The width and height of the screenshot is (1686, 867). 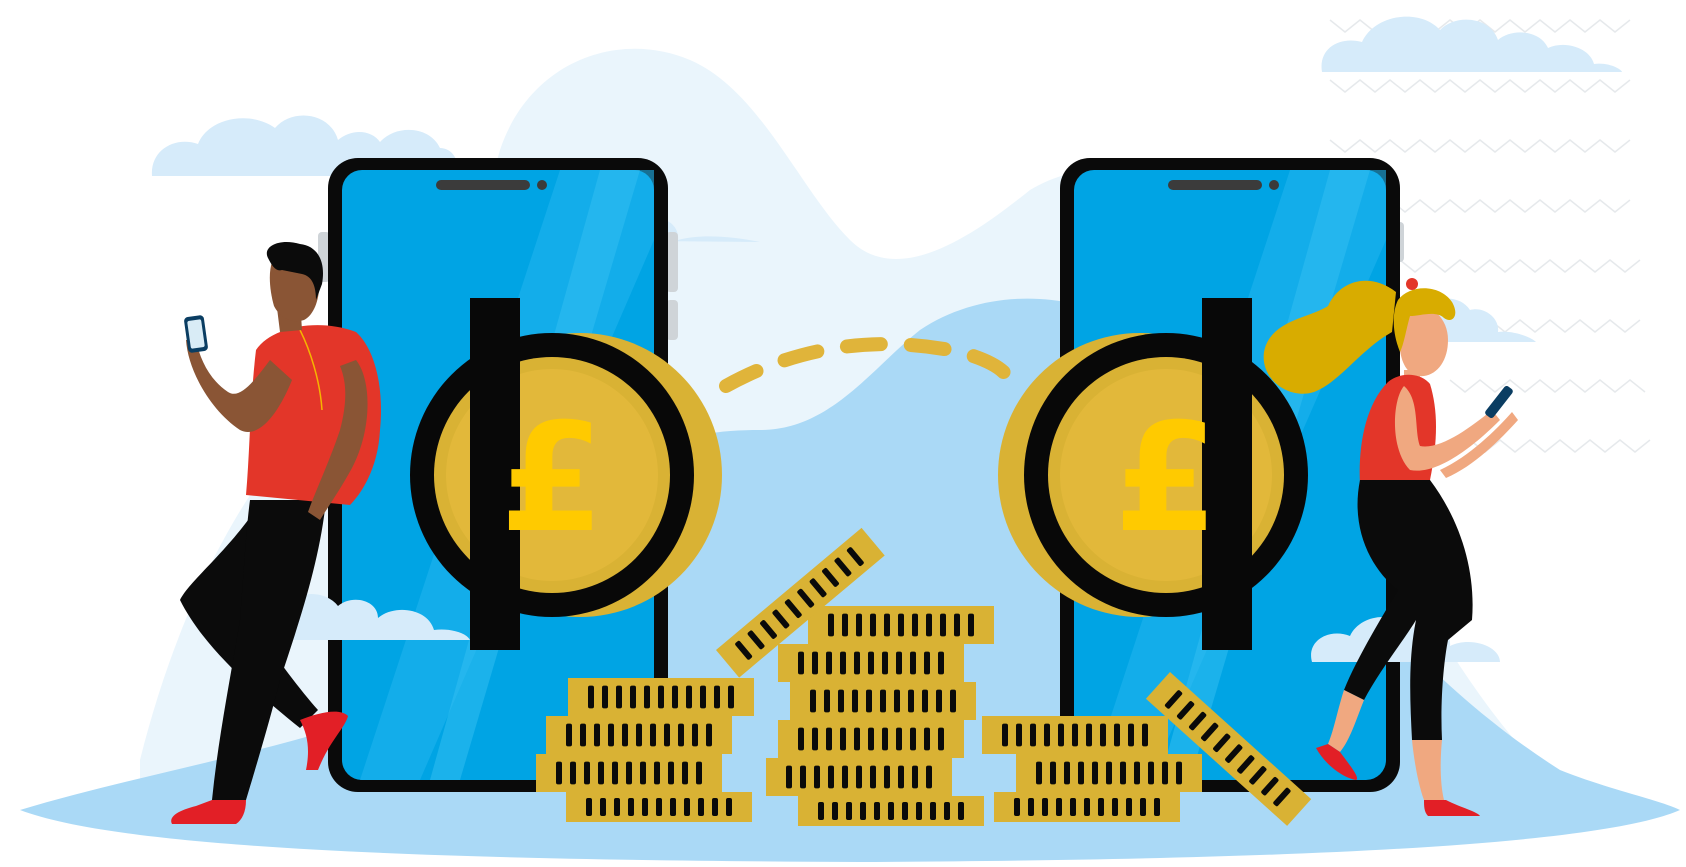 I want to click on coin-symbol-right: £, so click(x=1166, y=479).